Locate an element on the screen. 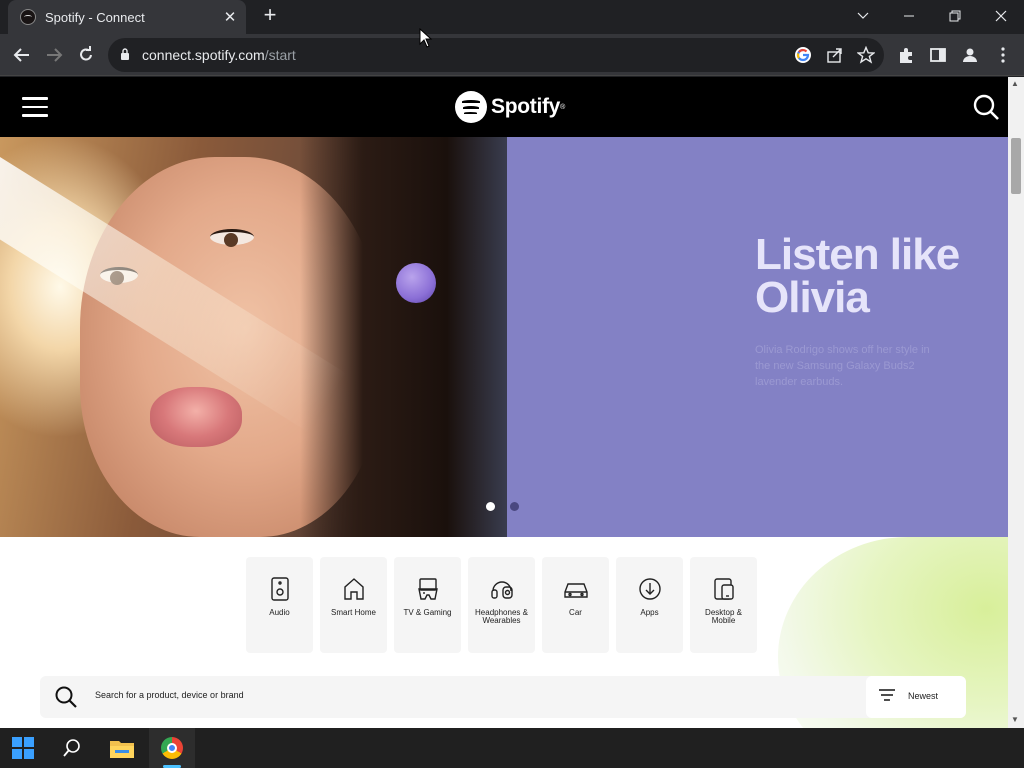 This screenshot has width=1024, height=768. menu-kebab-icon is located at coordinates (1003, 55).